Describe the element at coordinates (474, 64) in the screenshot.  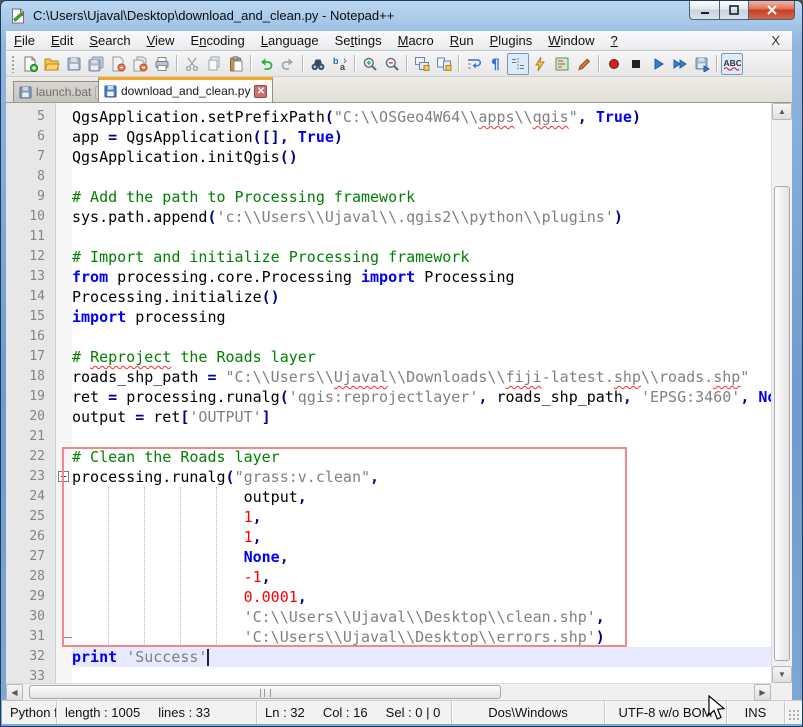
I see `word-wrap-button` at that location.